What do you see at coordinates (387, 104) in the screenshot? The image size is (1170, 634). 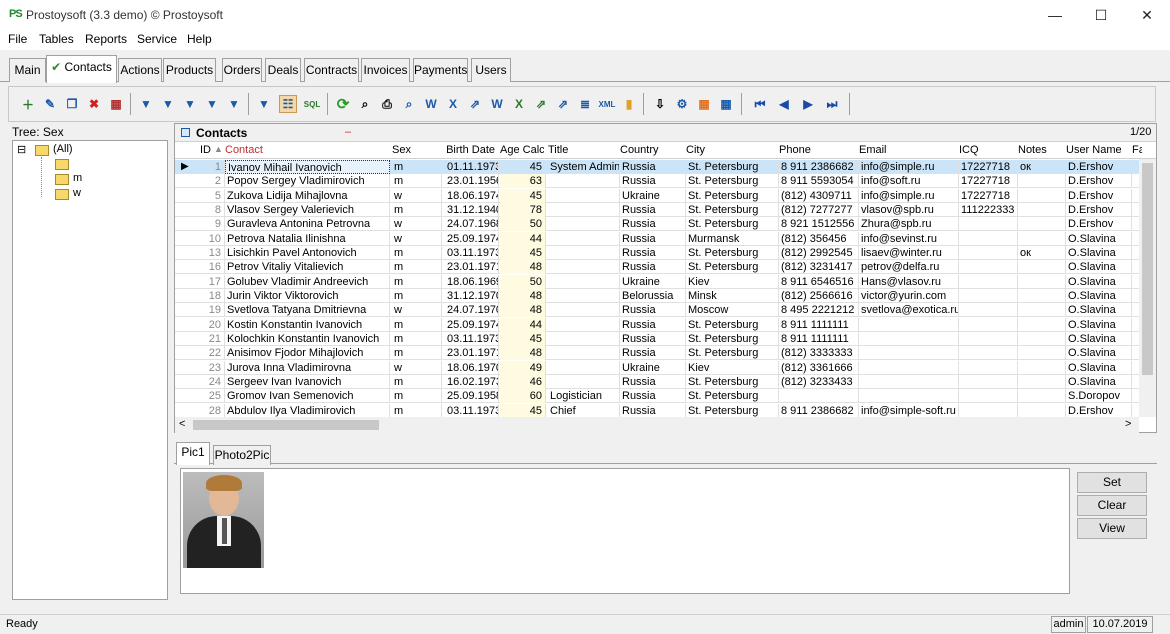 I see `print-icon: ⎙` at bounding box center [387, 104].